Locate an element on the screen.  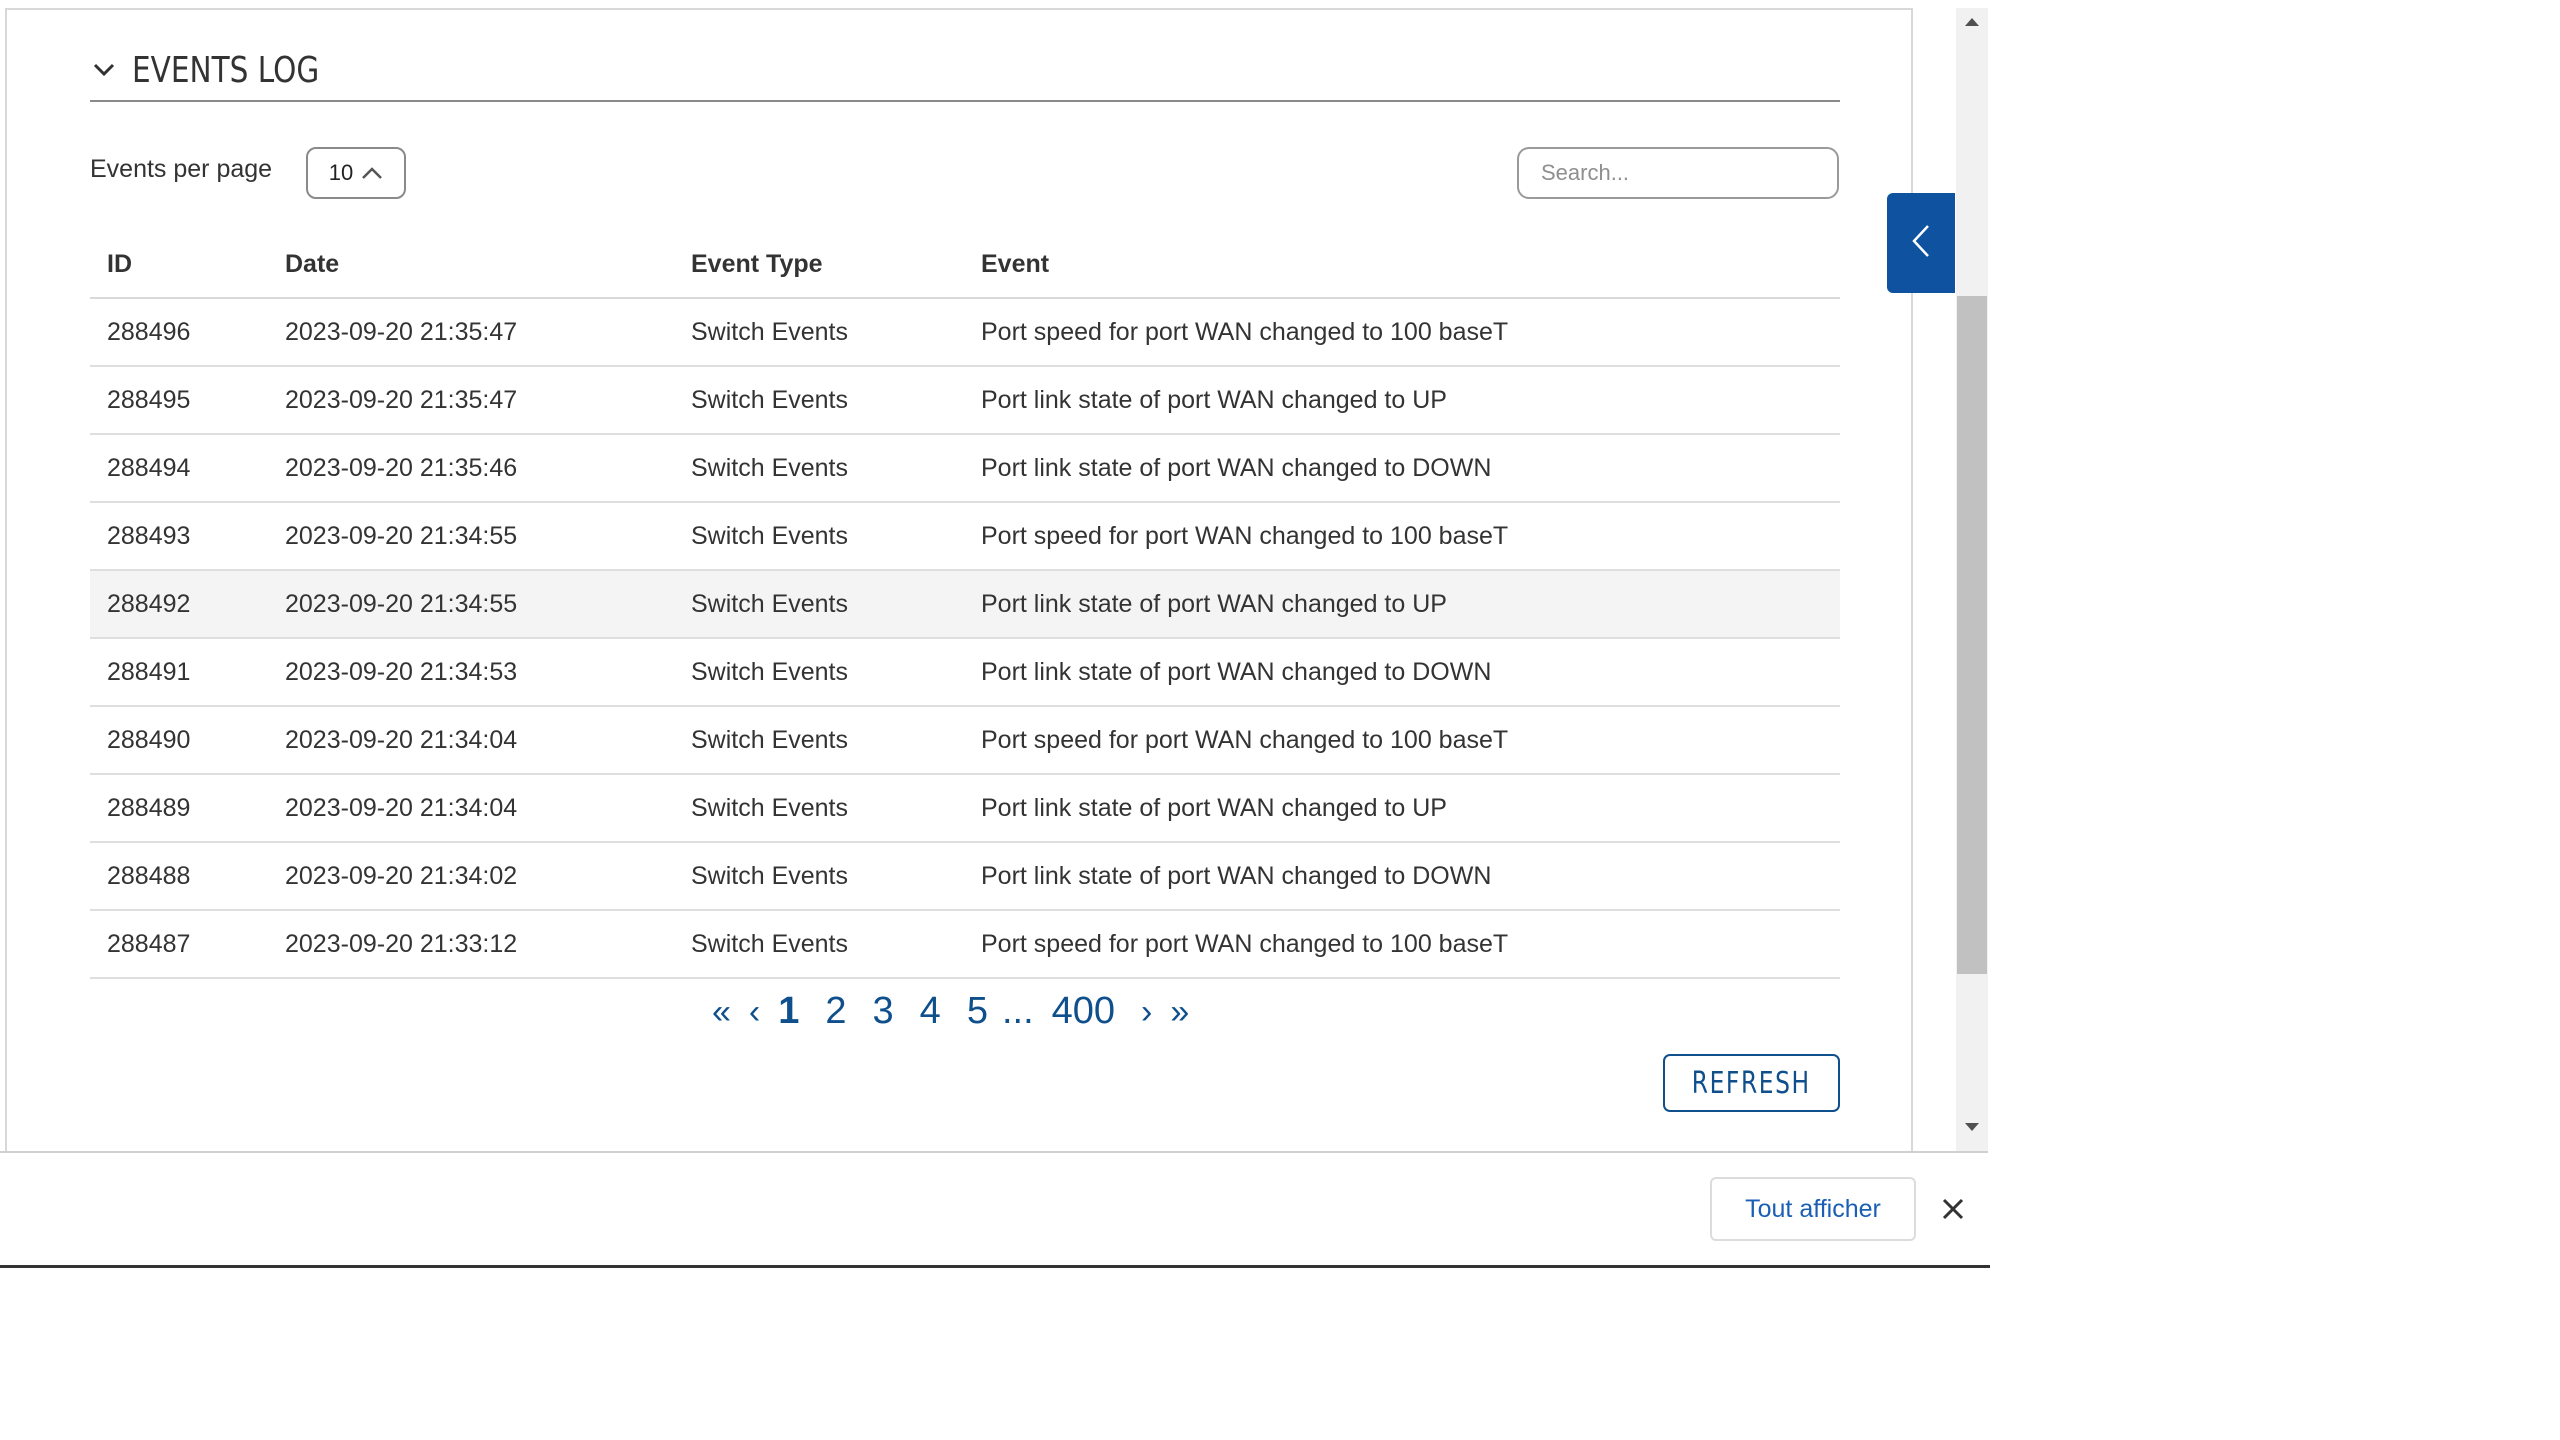
column-header-id: ID is located at coordinates (179, 265).